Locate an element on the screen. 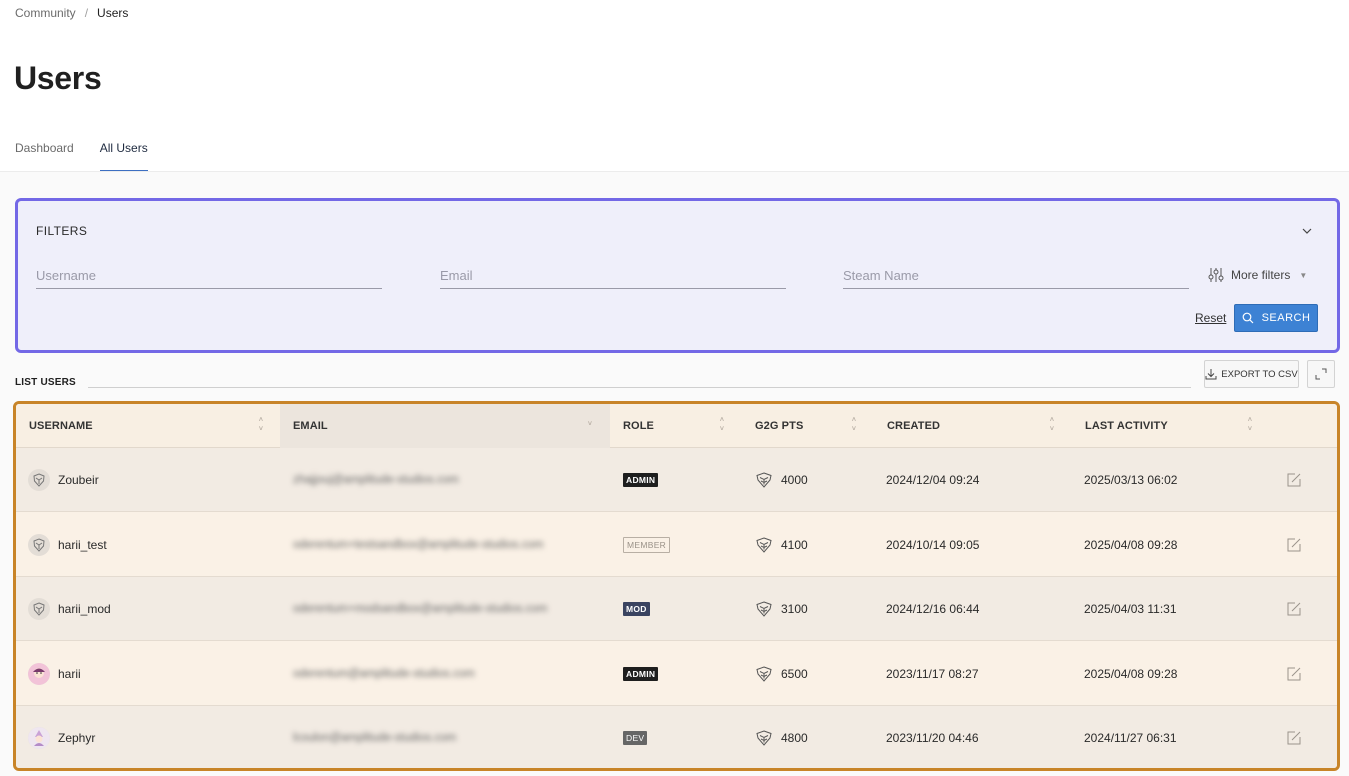  pink-character-avatar-icon is located at coordinates (39, 673).